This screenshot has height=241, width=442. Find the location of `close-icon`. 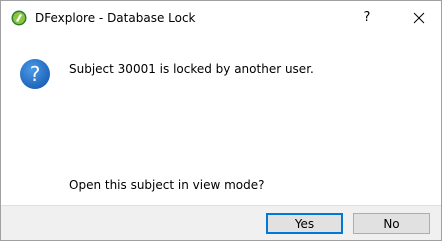

close-icon is located at coordinates (419, 18).